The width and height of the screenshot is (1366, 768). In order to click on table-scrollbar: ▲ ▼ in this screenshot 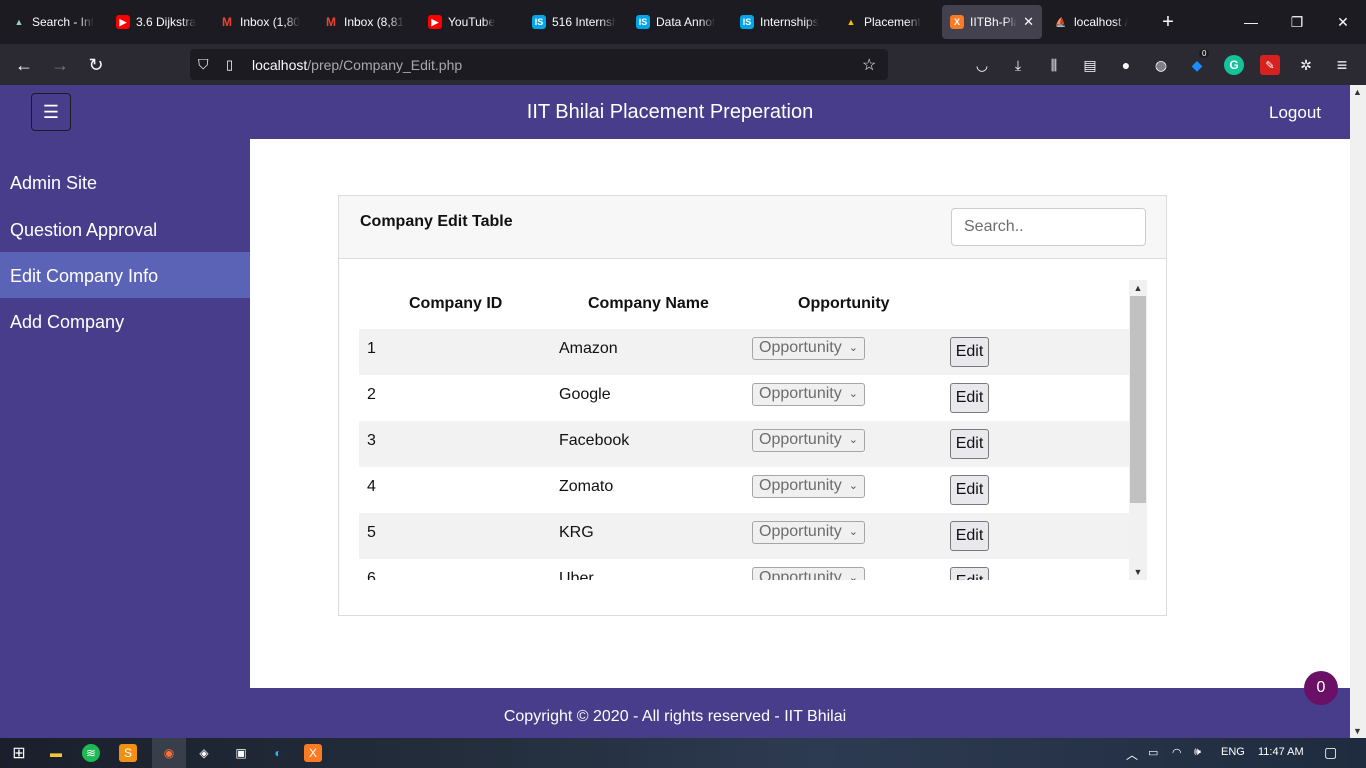, I will do `click(1138, 430)`.